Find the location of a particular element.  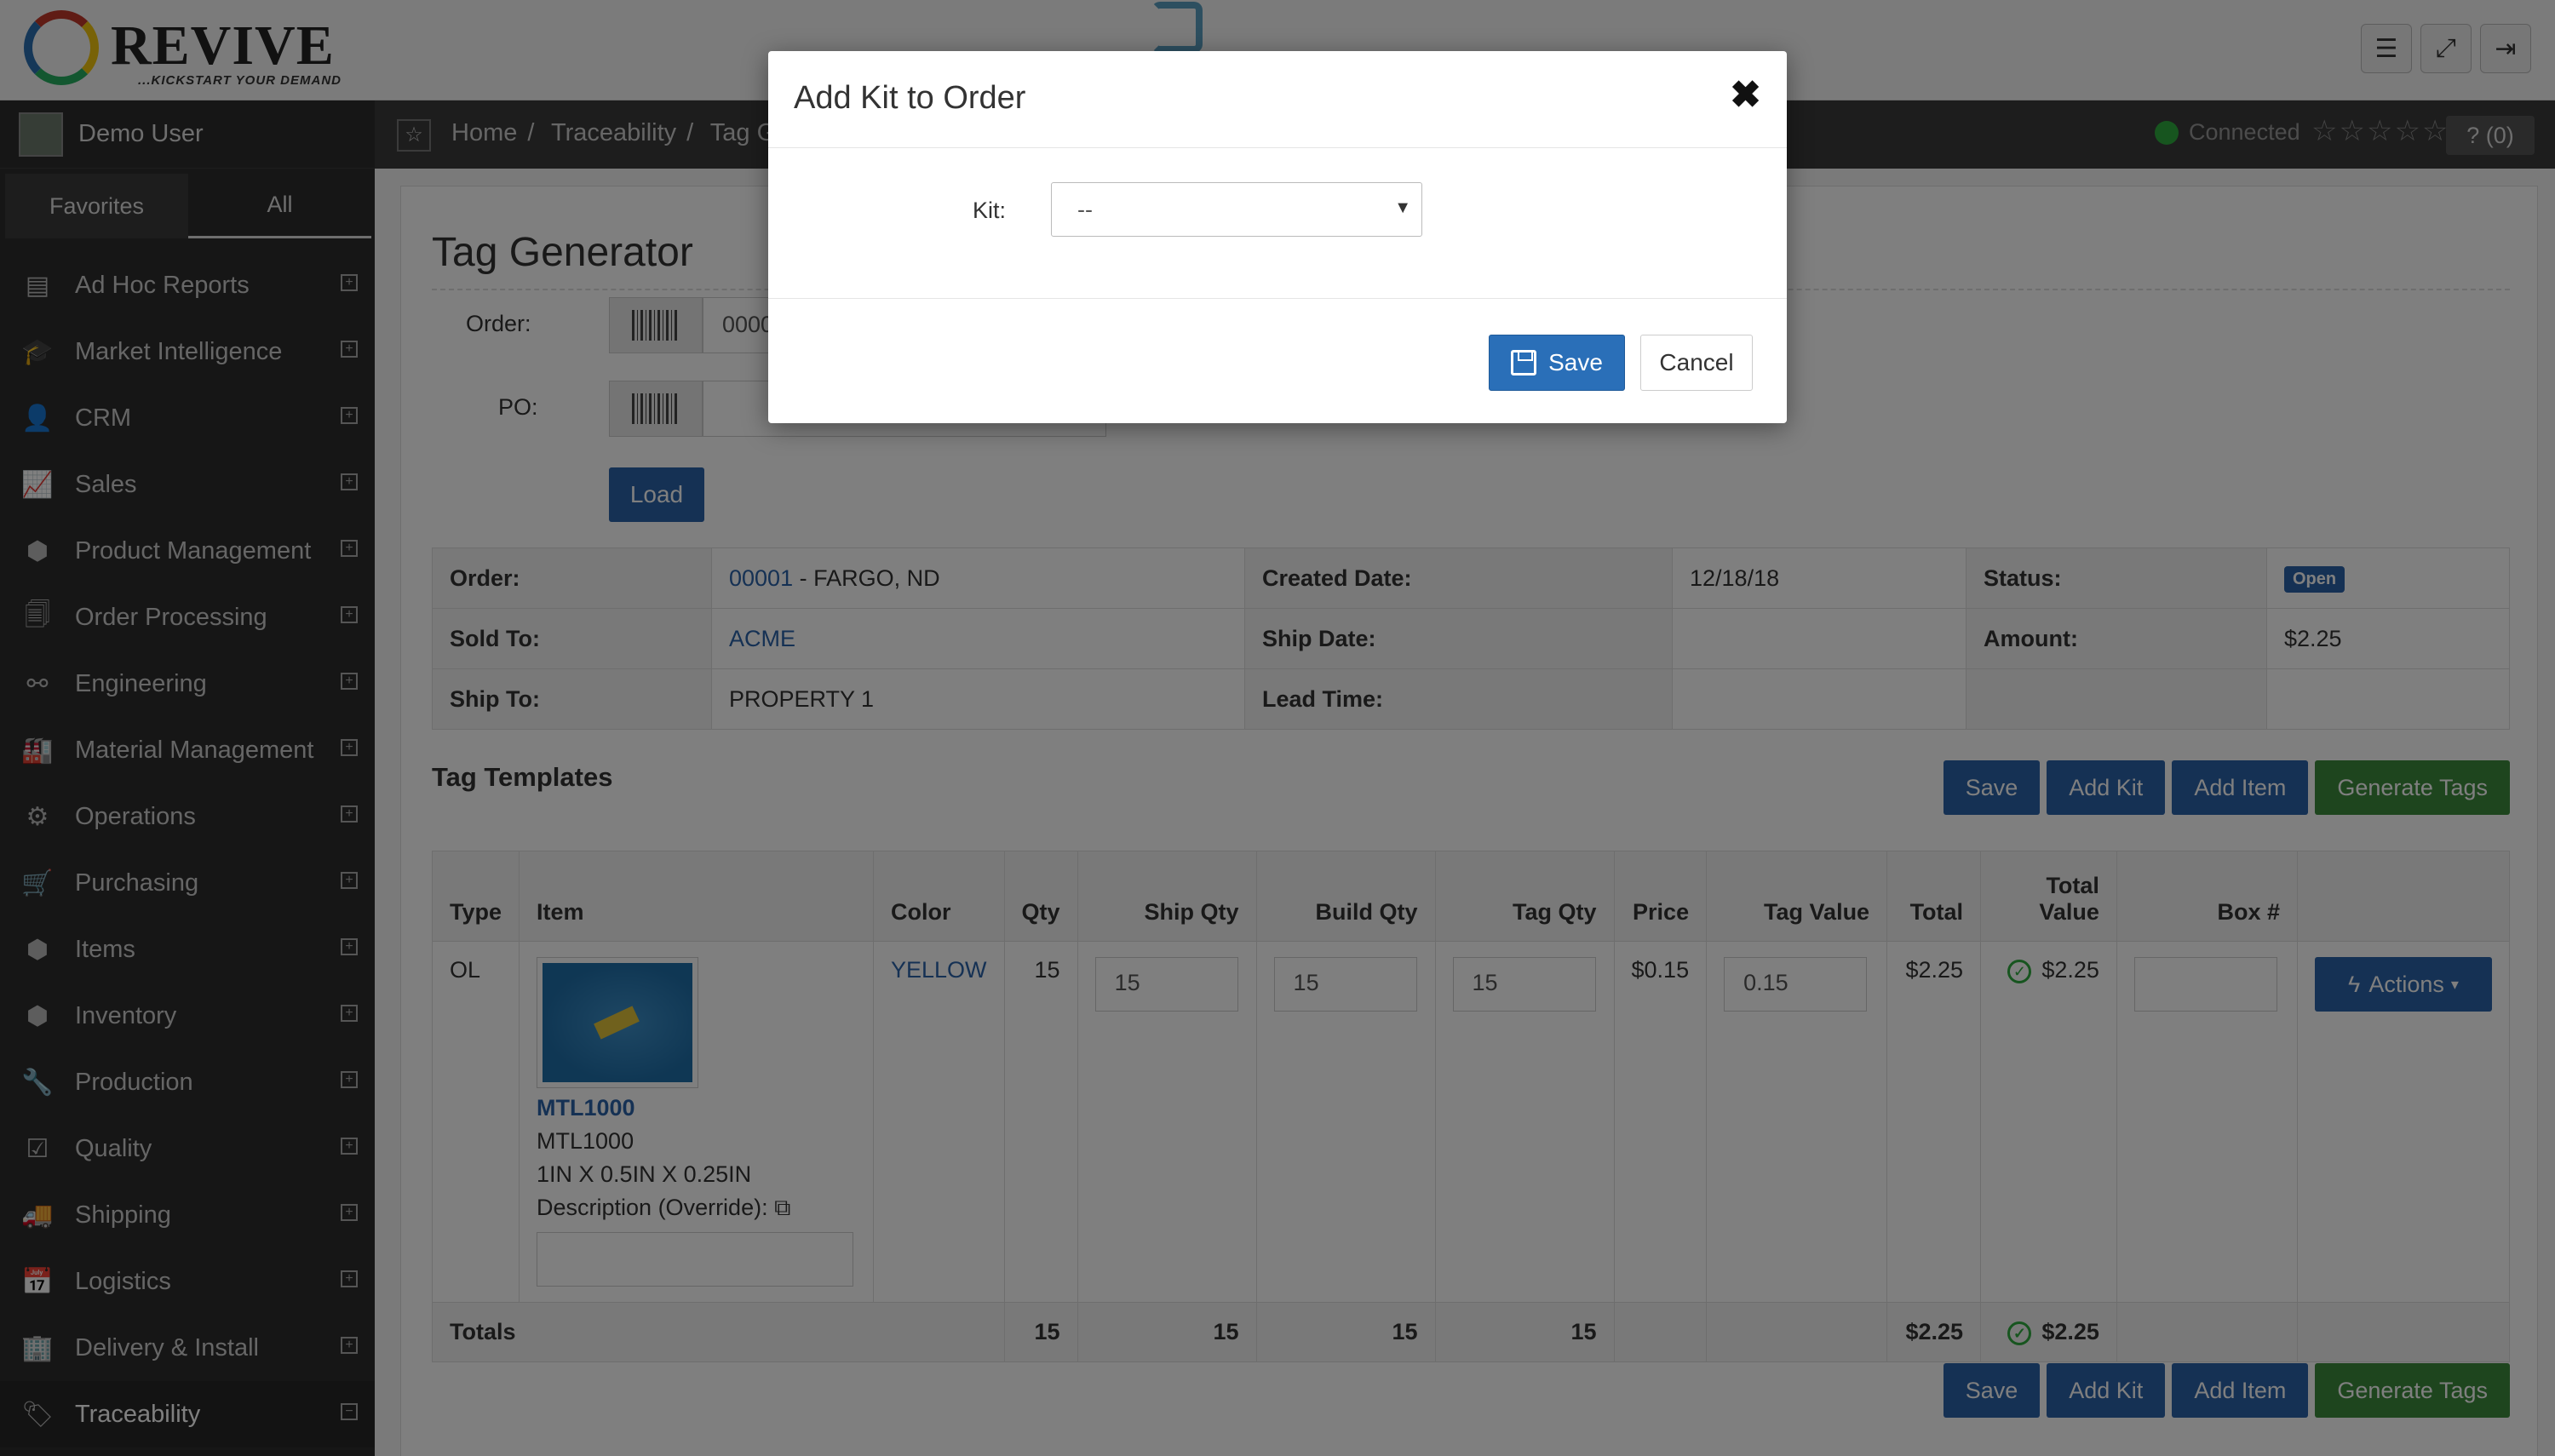

modal-body: Kit: -- ▼ is located at coordinates (1277, 224).